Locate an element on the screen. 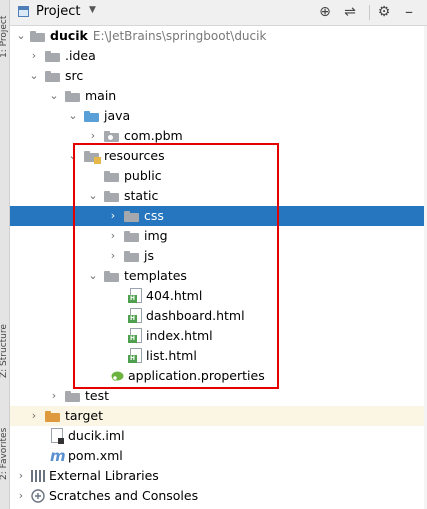 Image resolution: width=427 pixels, height=509 pixels. tree-row-application-properties: application.properties is located at coordinates (218, 376).